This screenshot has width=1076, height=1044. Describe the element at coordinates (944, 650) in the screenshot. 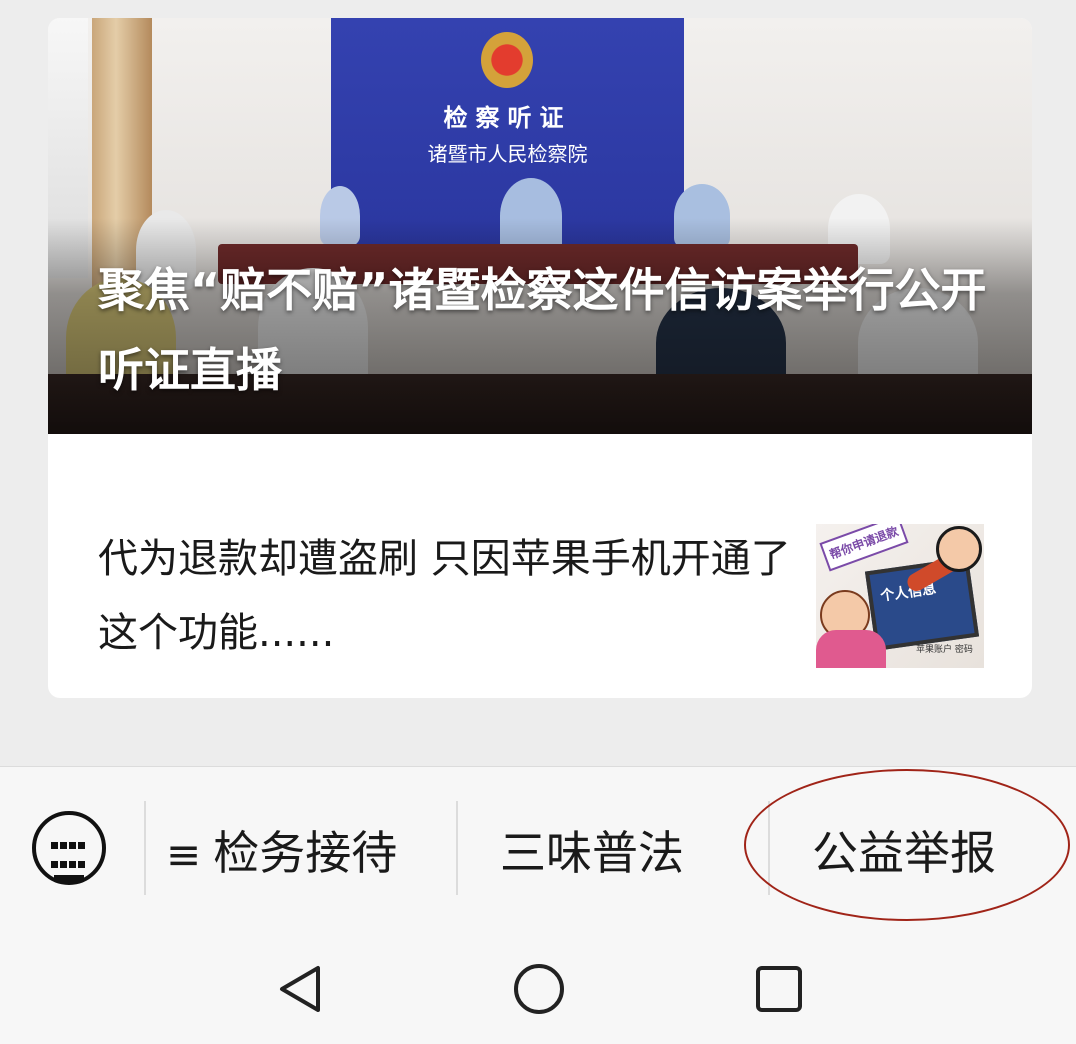

I see `thumbnail-note: 苹果账户 密码` at that location.